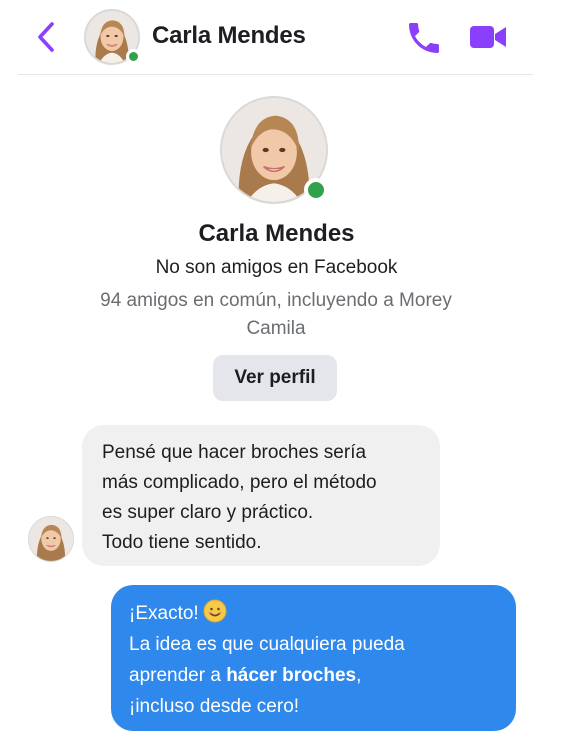 The height and width of the screenshot is (742, 567). Describe the element at coordinates (215, 611) in the screenshot. I see `smiling-face-icon` at that location.